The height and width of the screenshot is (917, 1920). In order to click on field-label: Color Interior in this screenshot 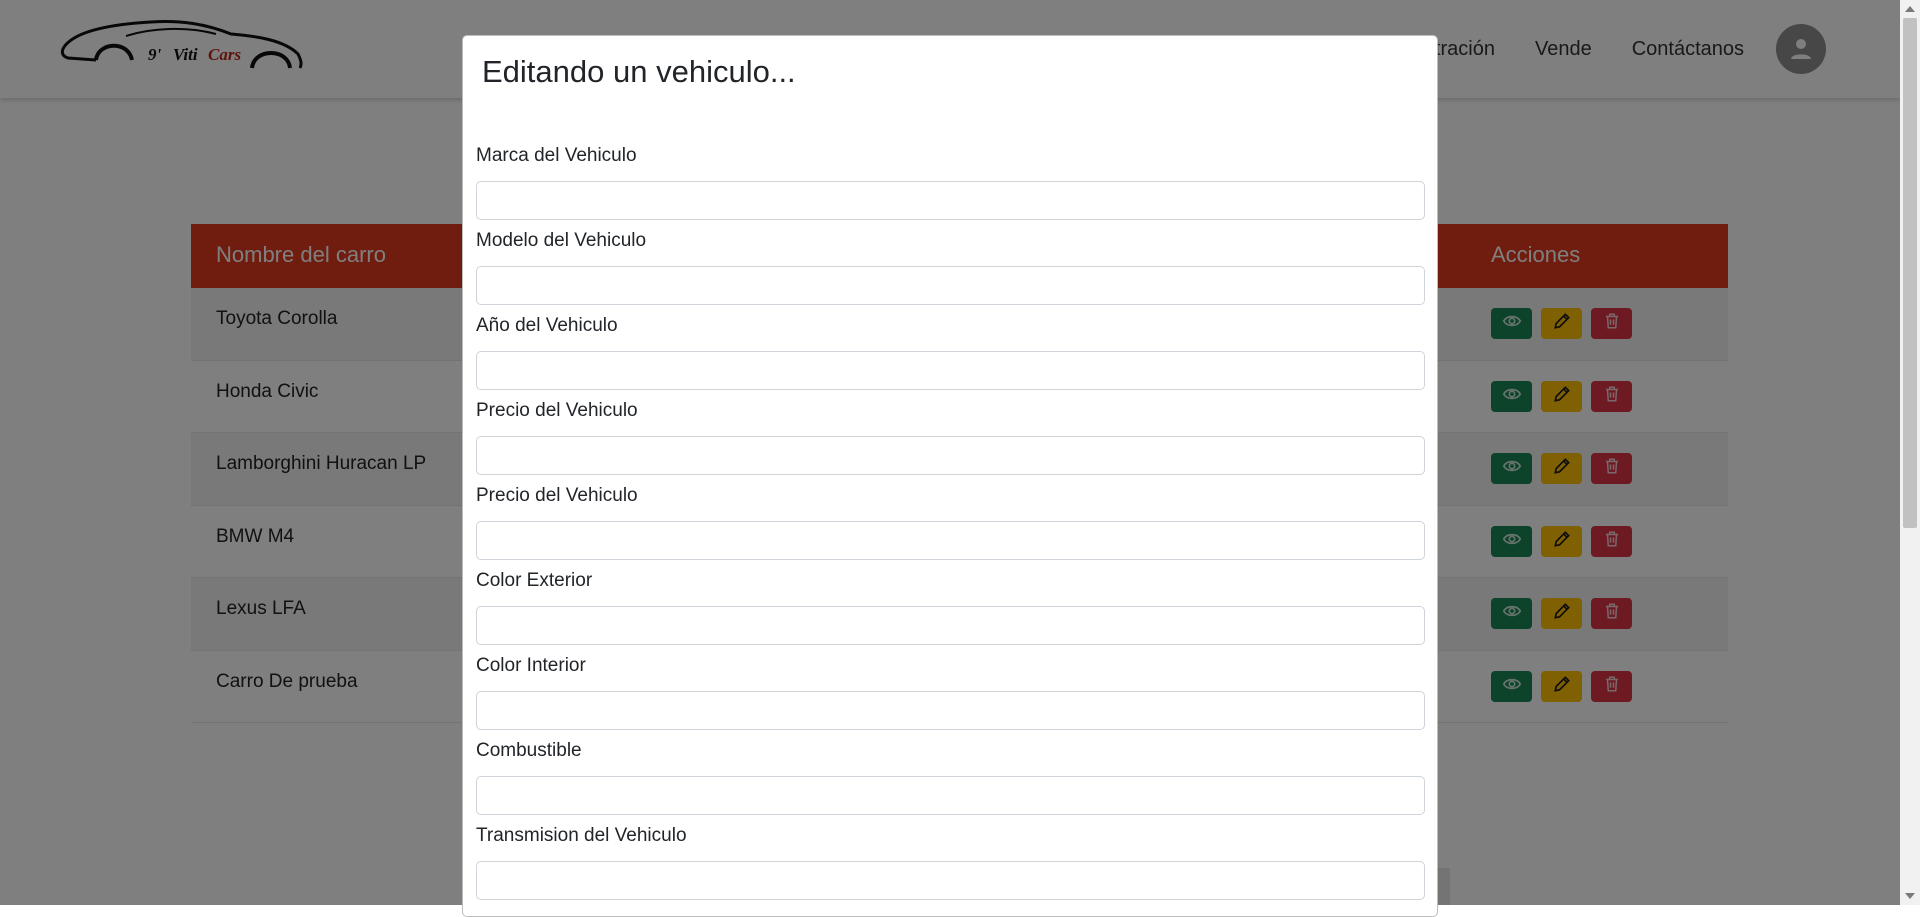, I will do `click(531, 665)`.